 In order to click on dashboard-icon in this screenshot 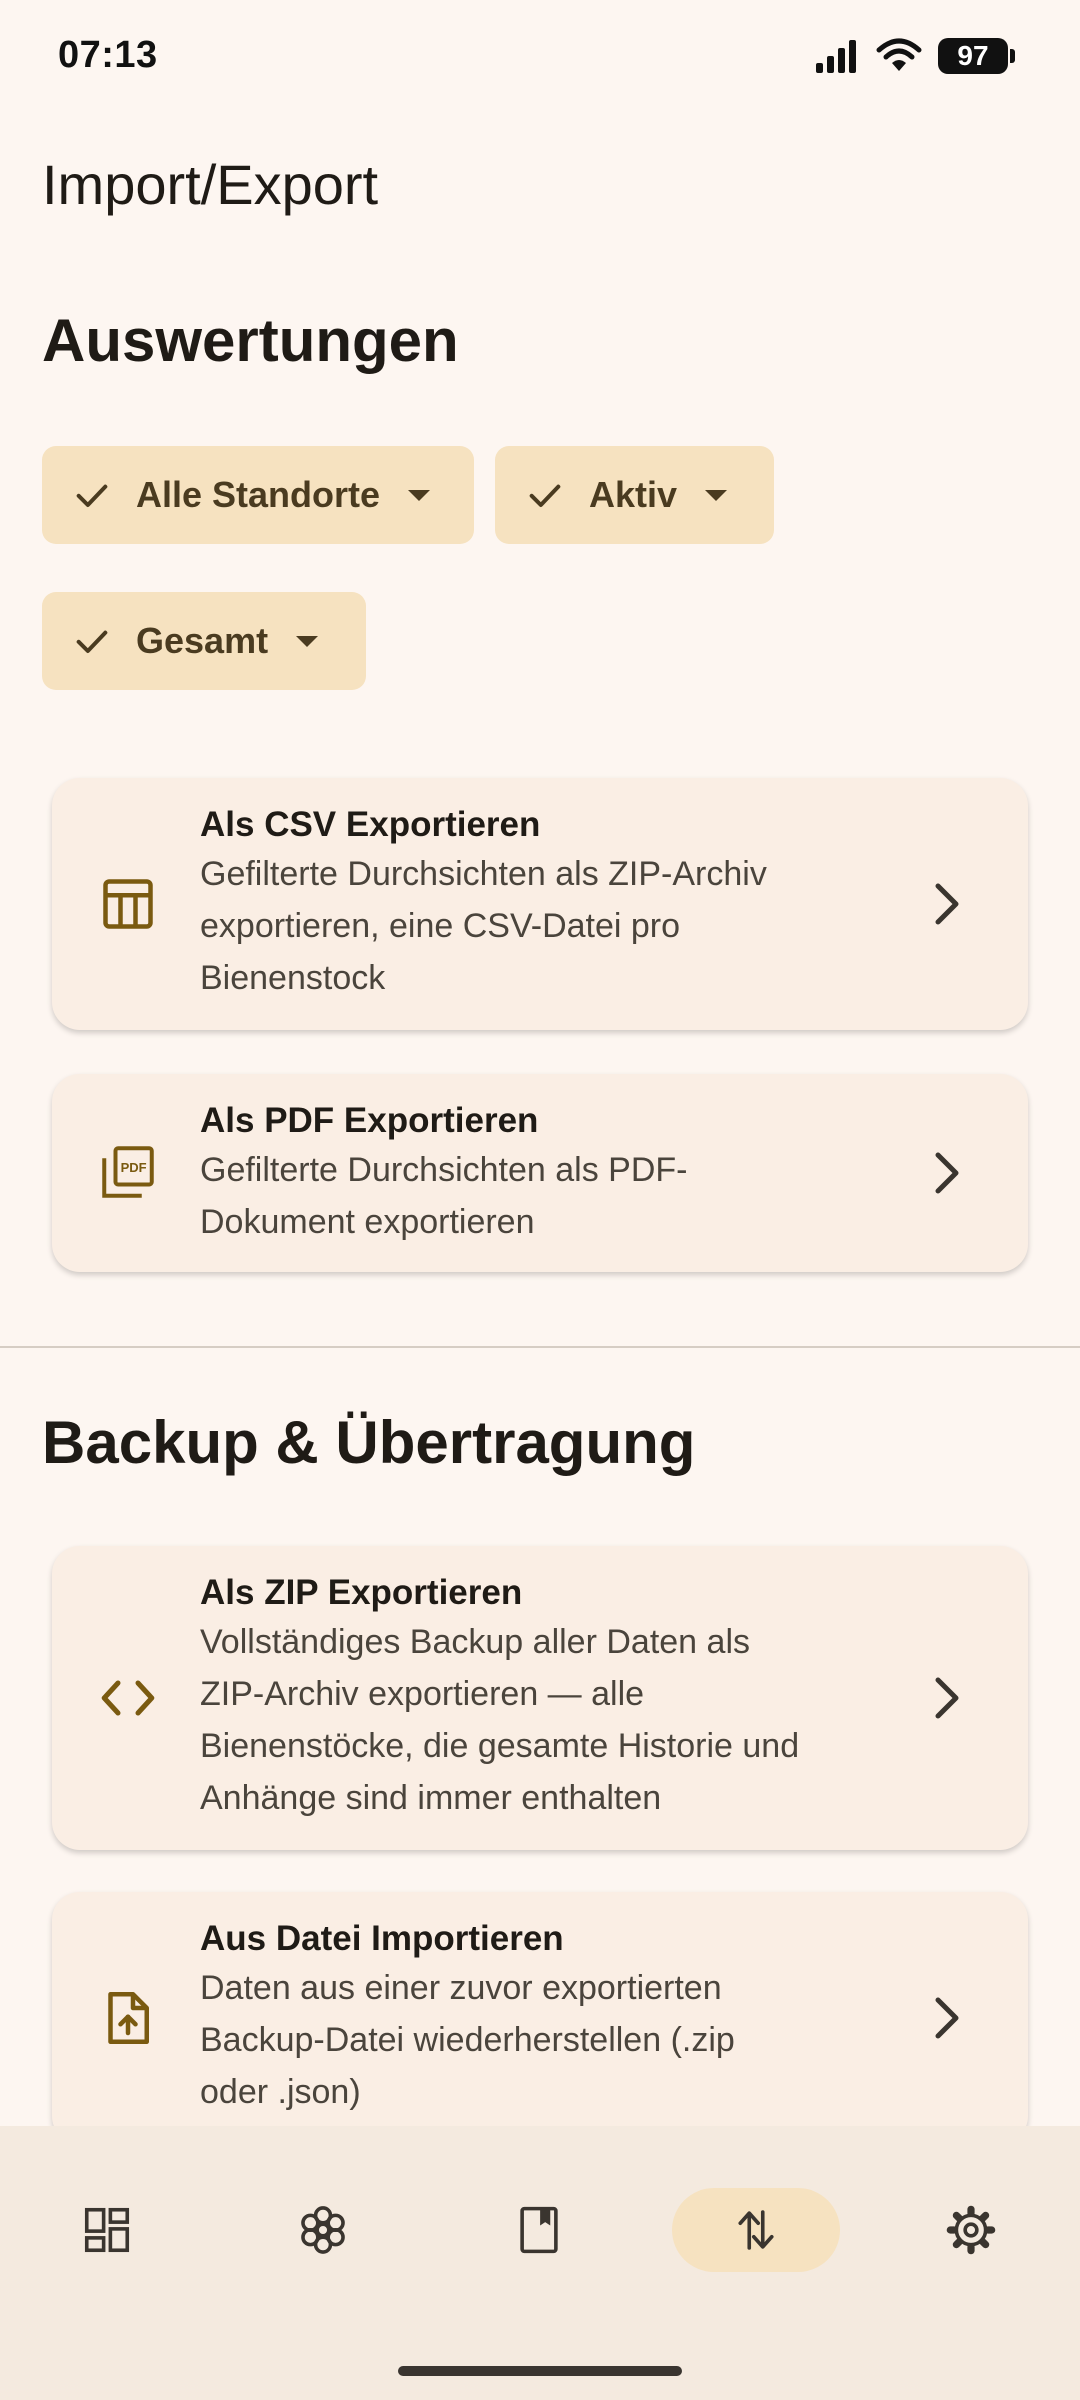, I will do `click(107, 2230)`.